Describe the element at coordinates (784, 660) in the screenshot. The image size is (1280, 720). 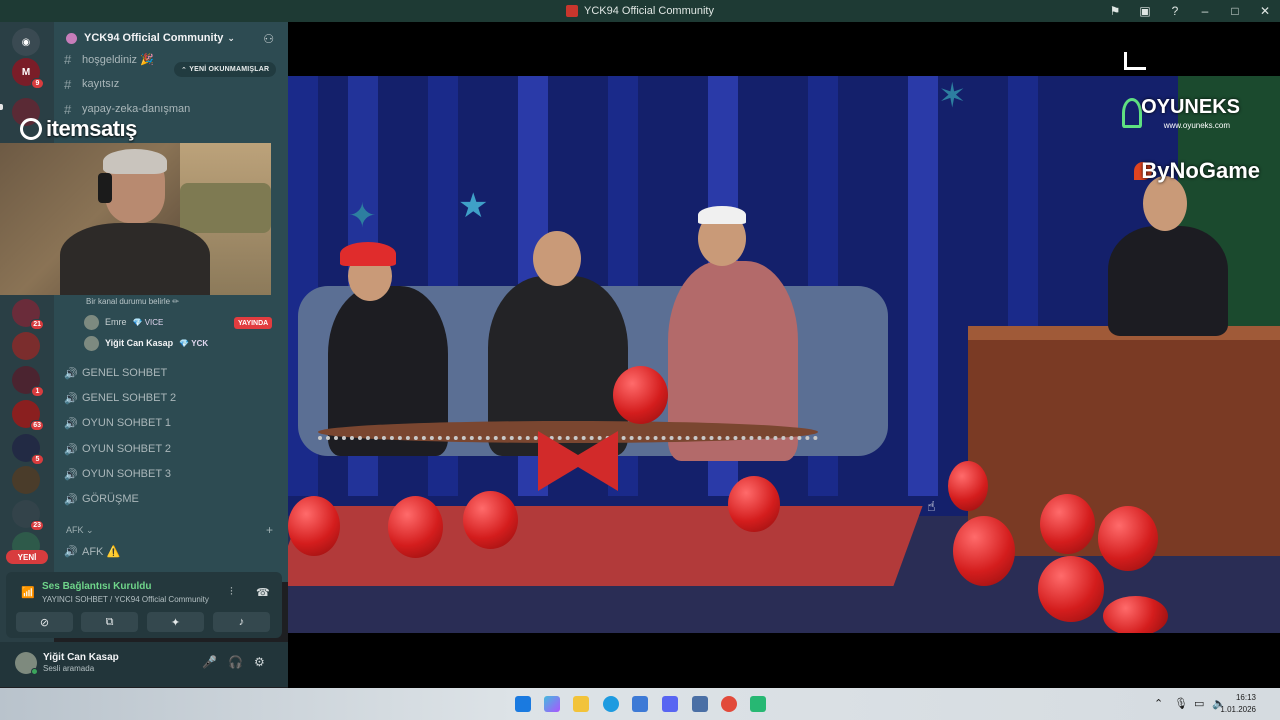
I see `video-letterbox-bottom` at that location.